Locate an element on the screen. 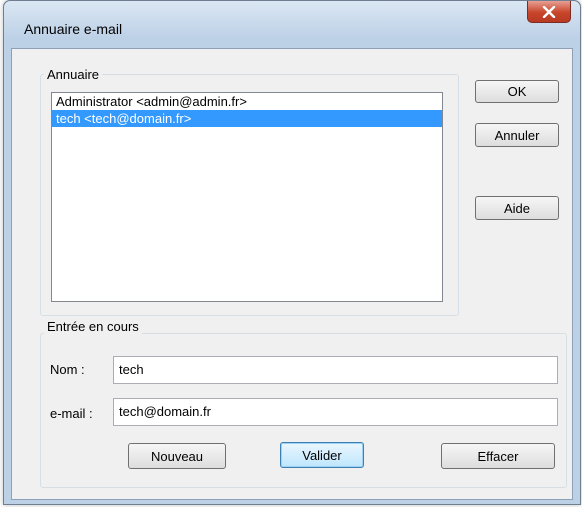 The image size is (582, 507). close-button is located at coordinates (549, 12).